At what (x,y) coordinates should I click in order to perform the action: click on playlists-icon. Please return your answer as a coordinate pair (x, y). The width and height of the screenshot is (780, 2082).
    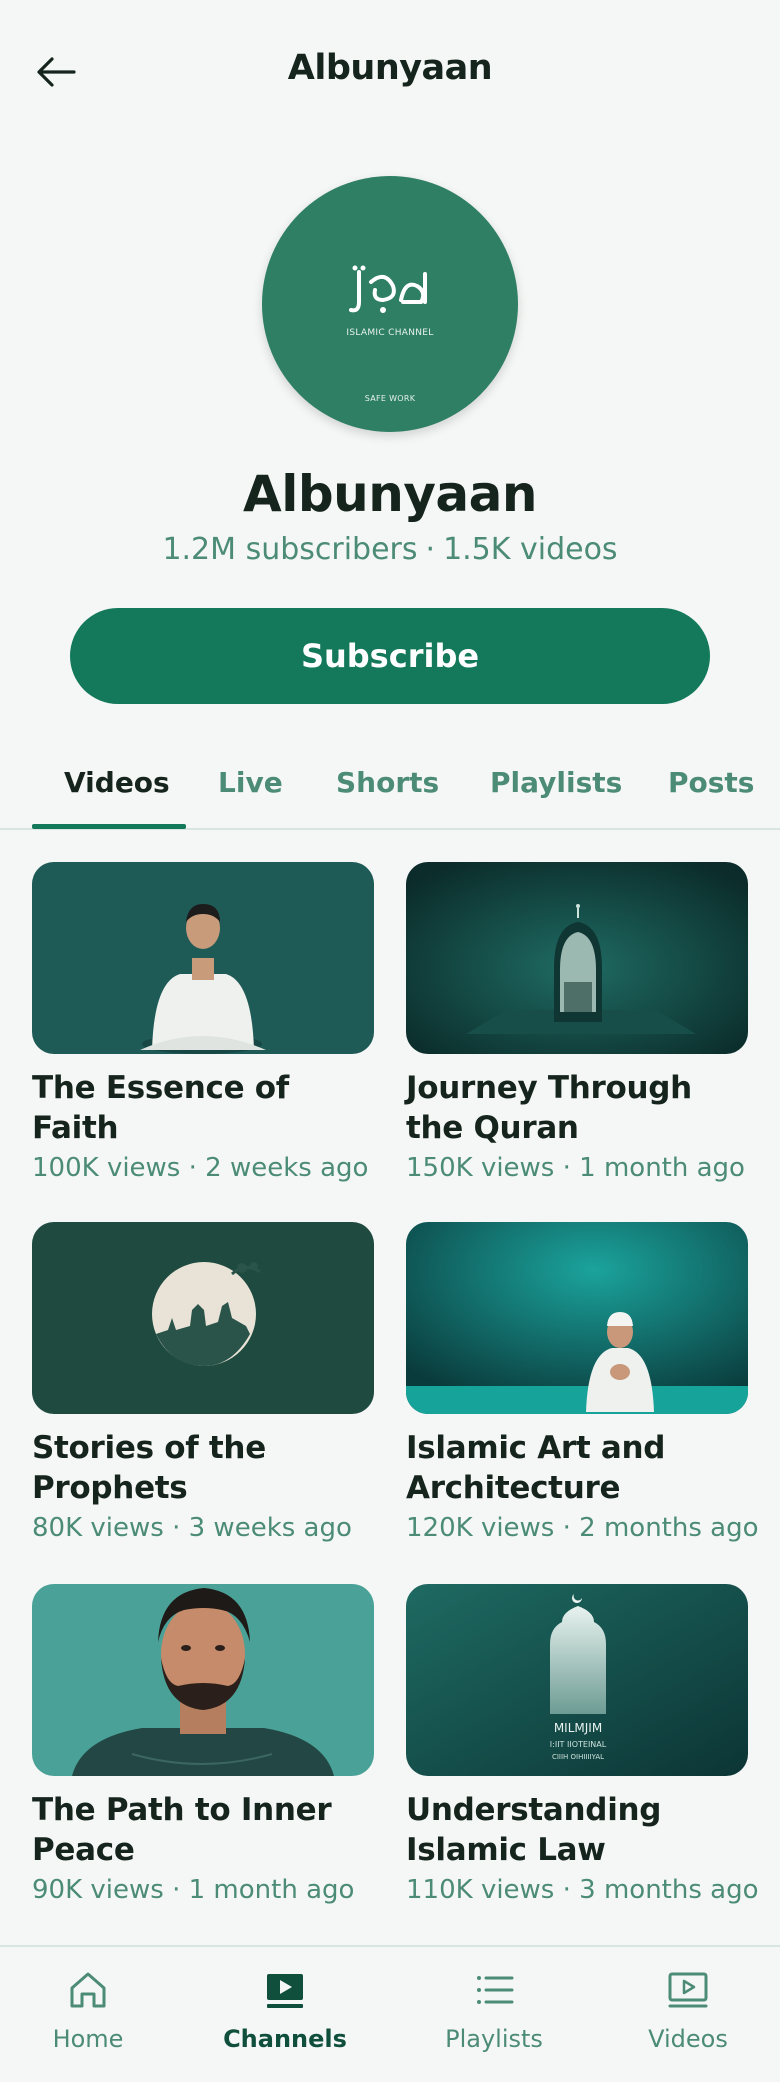
    Looking at the image, I should click on (495, 1990).